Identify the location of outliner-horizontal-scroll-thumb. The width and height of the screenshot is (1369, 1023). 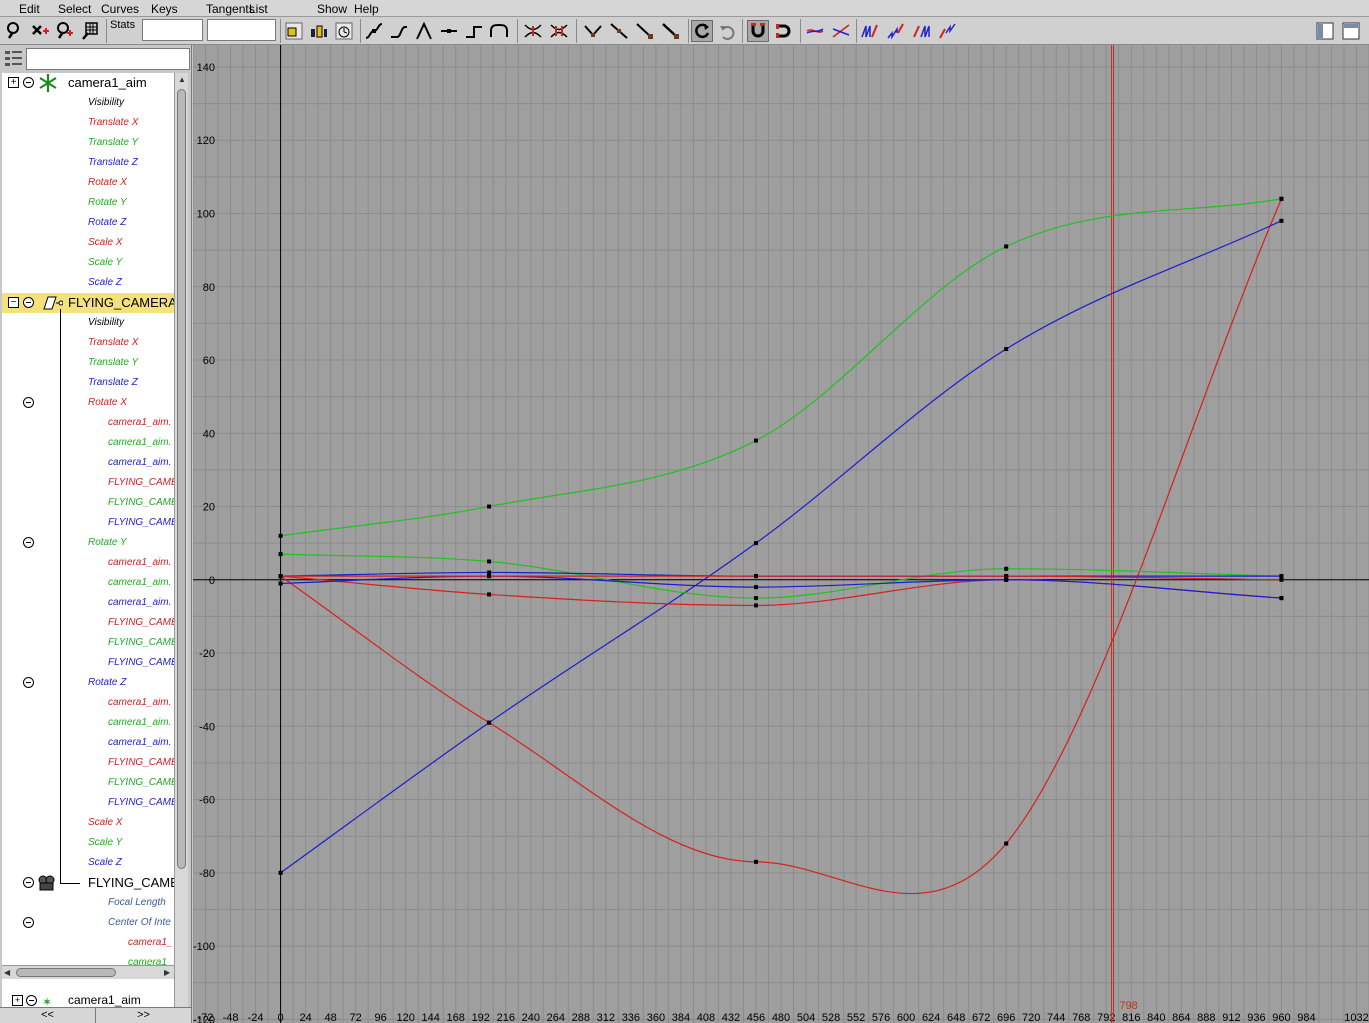
(66, 972).